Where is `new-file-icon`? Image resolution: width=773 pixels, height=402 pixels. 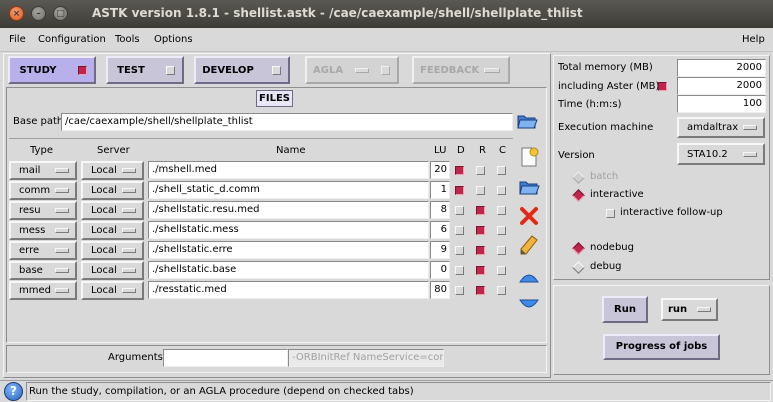
new-file-icon is located at coordinates (529, 157).